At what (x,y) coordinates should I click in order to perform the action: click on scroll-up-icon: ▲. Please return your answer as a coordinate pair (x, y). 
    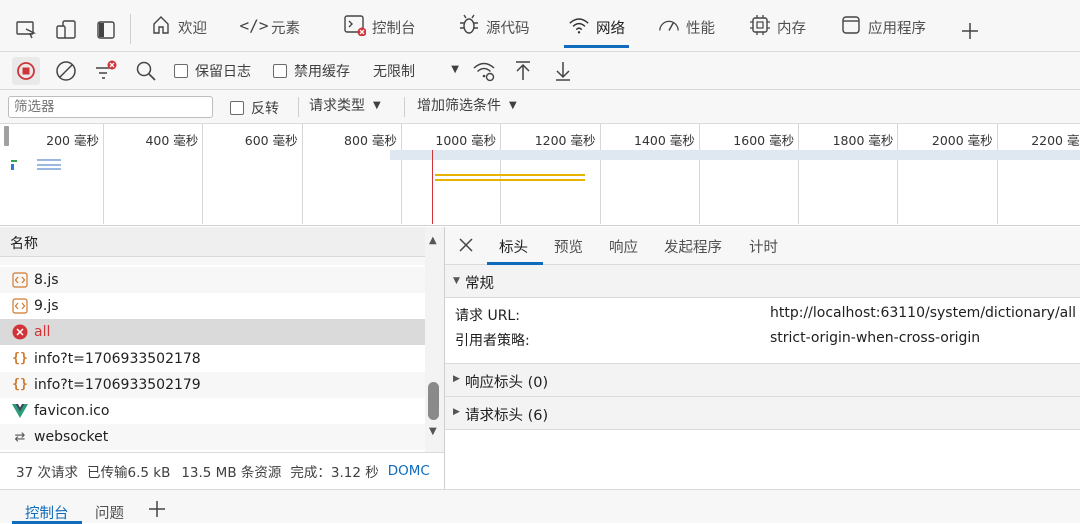
    Looking at the image, I should click on (433, 240).